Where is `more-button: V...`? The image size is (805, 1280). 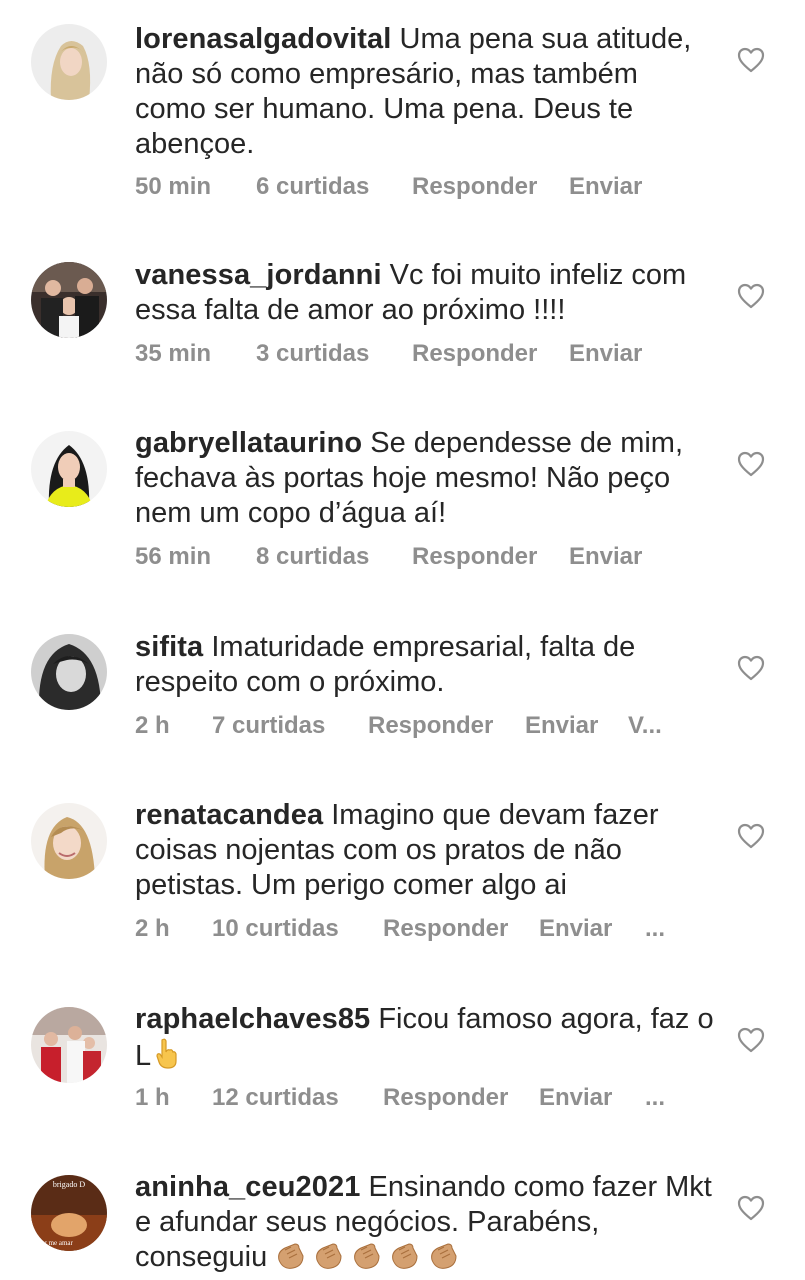 more-button: V... is located at coordinates (645, 726).